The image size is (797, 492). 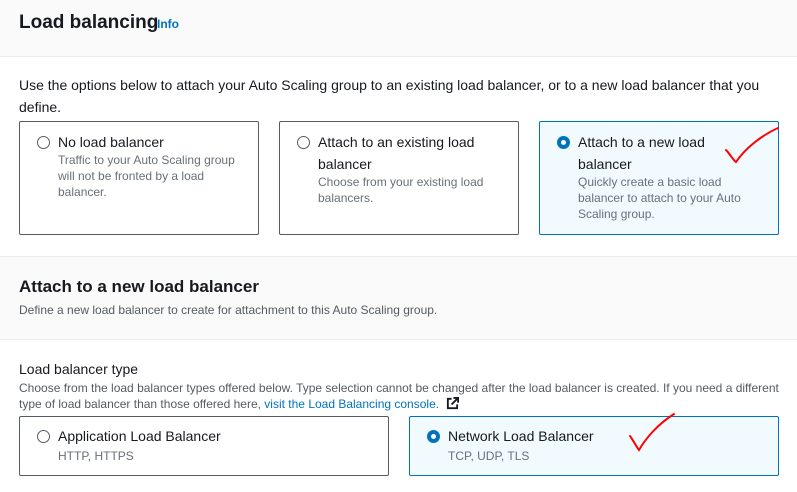 What do you see at coordinates (489, 456) in the screenshot?
I see `option-protocols: TCP, UDP, TLS` at bounding box center [489, 456].